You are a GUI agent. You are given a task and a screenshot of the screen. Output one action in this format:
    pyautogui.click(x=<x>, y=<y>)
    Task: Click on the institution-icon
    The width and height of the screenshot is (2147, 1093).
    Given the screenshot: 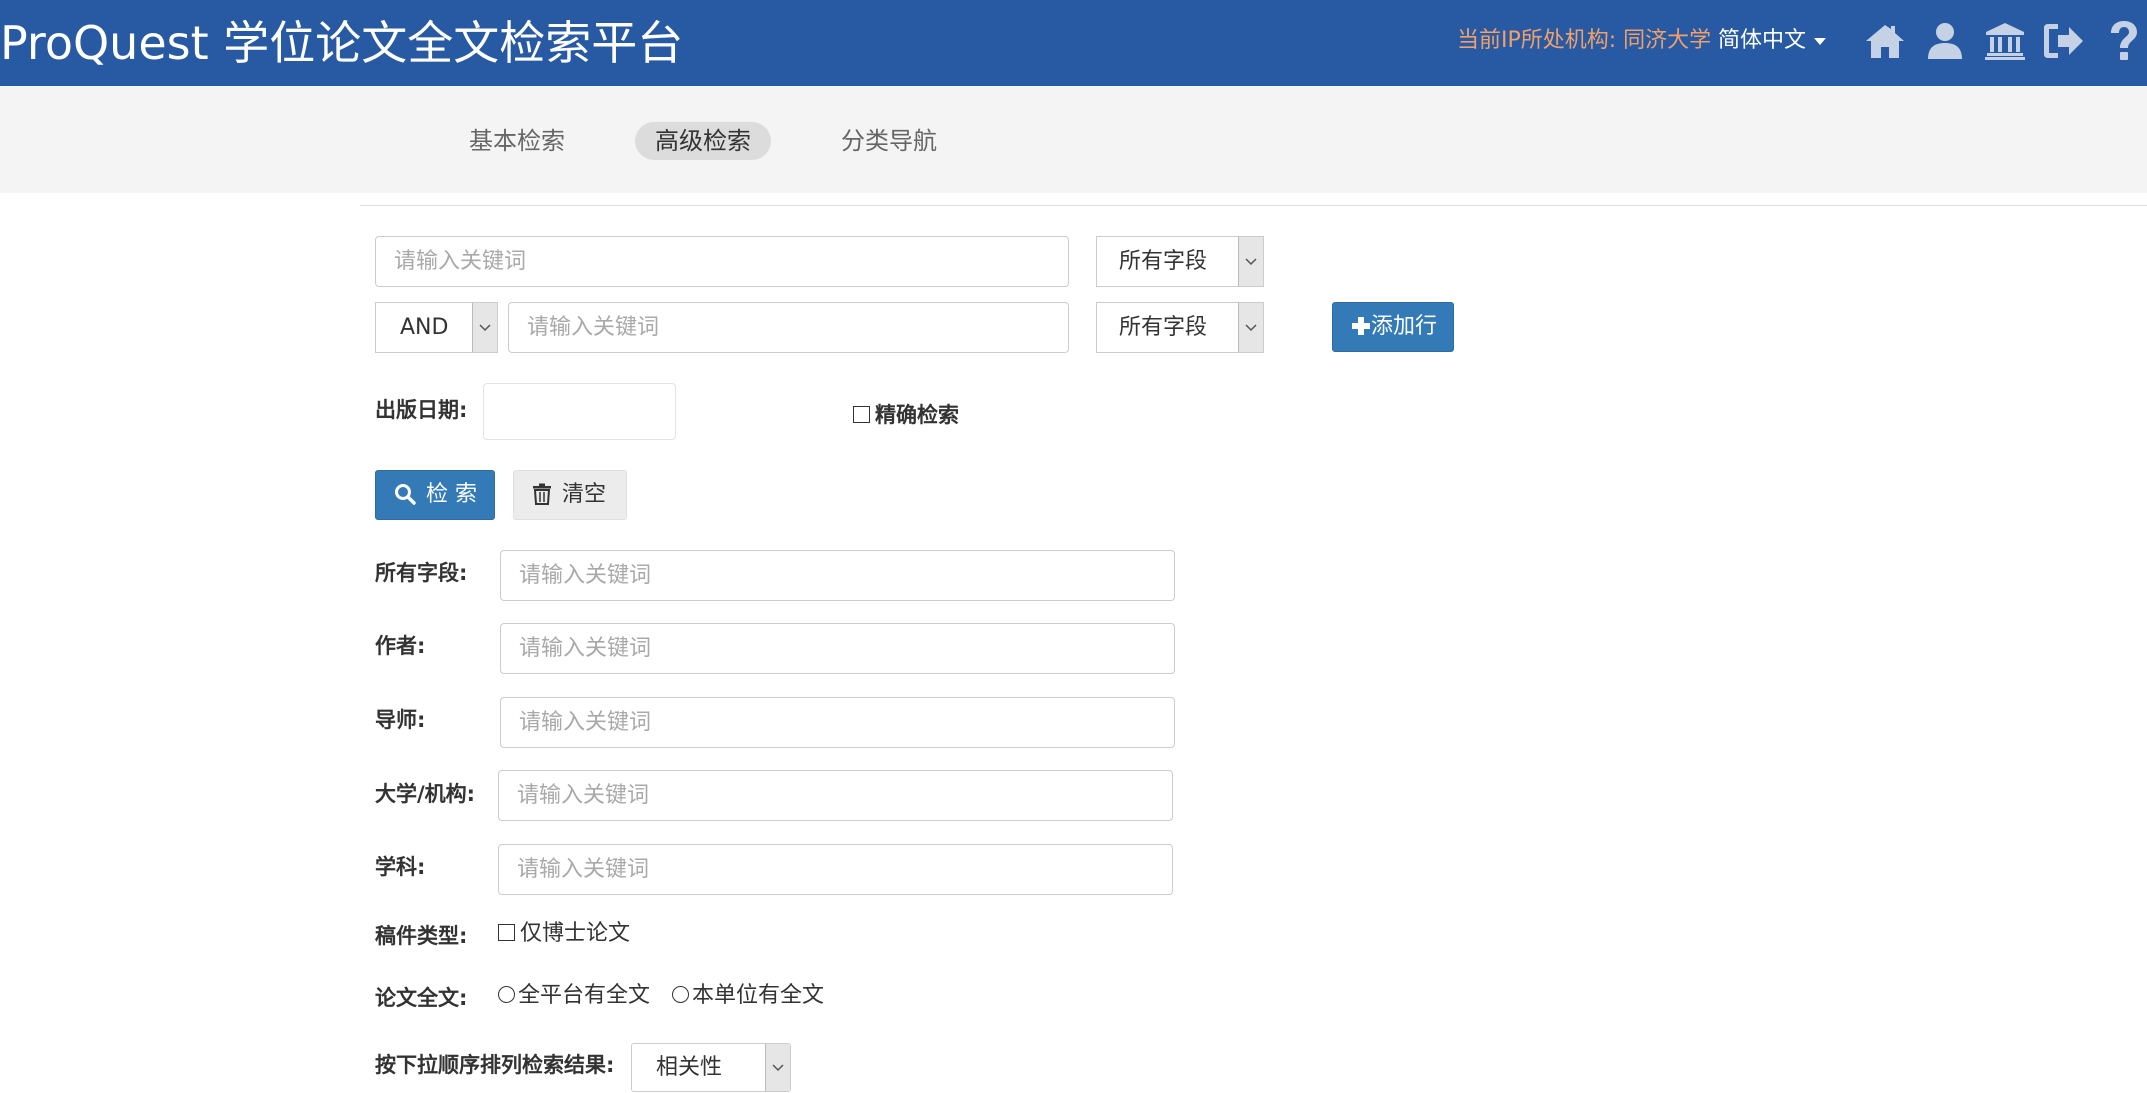 What is the action you would take?
    pyautogui.click(x=2005, y=41)
    